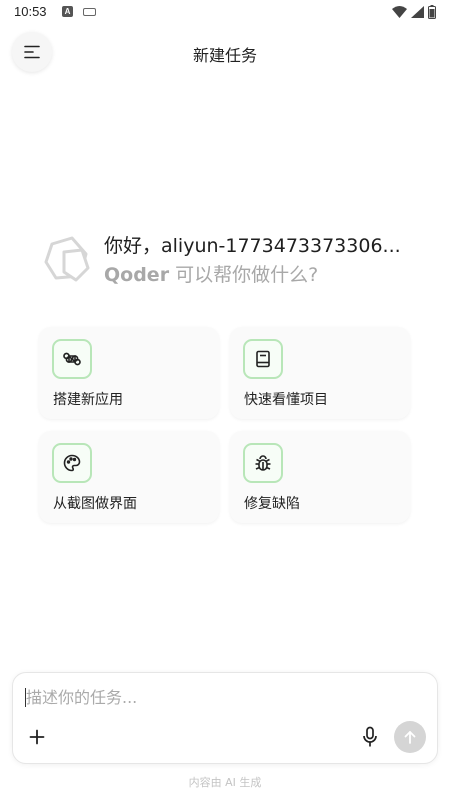 The height and width of the screenshot is (801, 450). I want to click on page-title: 新建任务, so click(224, 55).